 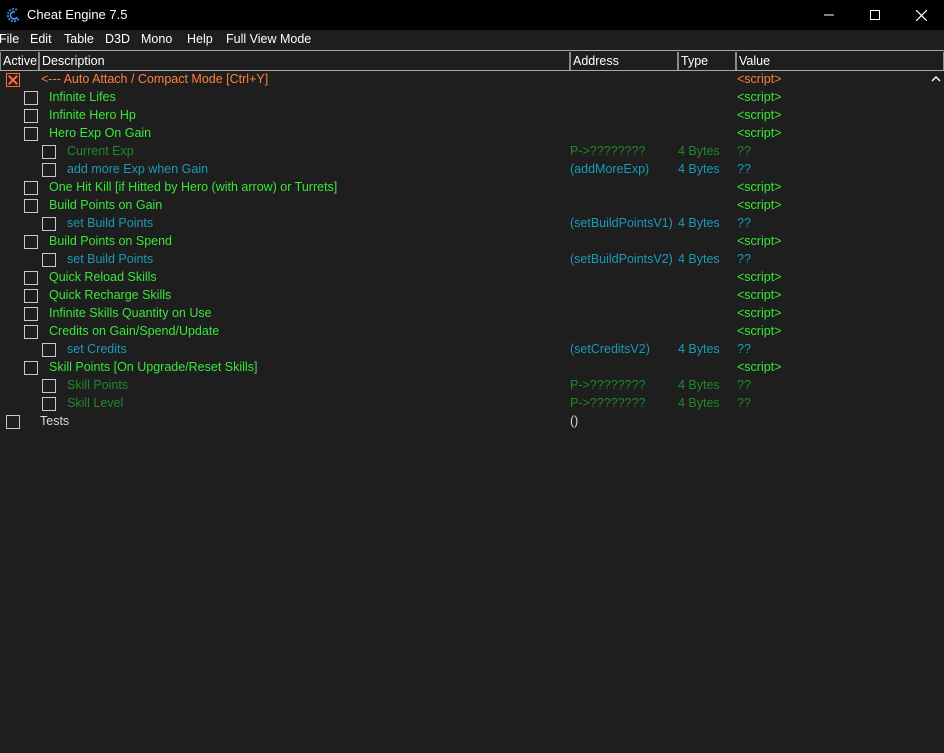 What do you see at coordinates (936, 79) in the screenshot?
I see `scroll-up-chevron-icon` at bounding box center [936, 79].